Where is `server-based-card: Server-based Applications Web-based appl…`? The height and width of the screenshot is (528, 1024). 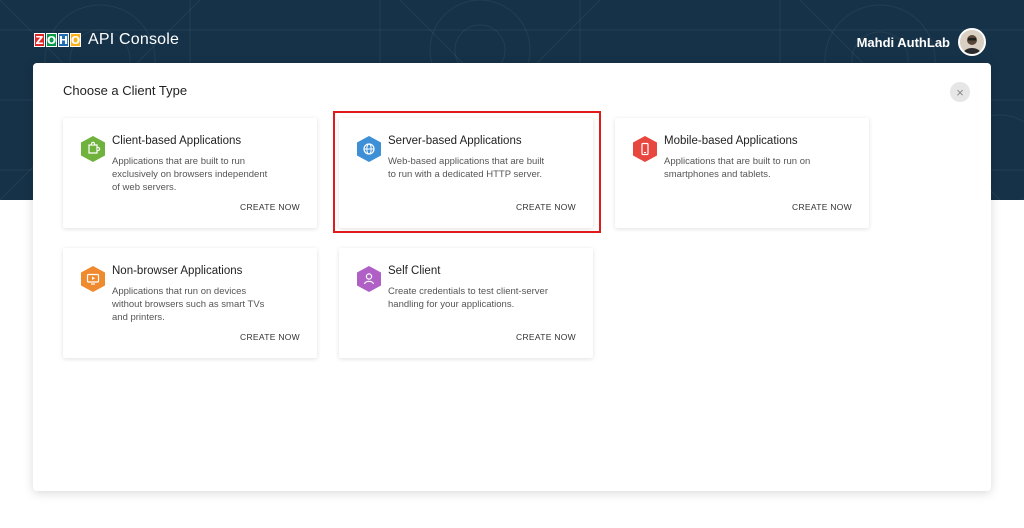 server-based-card: Server-based Applications Web-based appl… is located at coordinates (466, 173).